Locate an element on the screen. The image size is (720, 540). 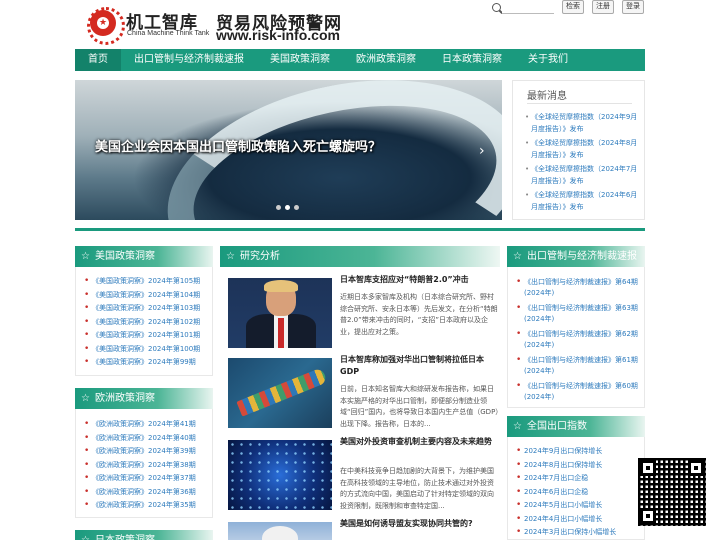
network-globe-photo is located at coordinates (280, 475).